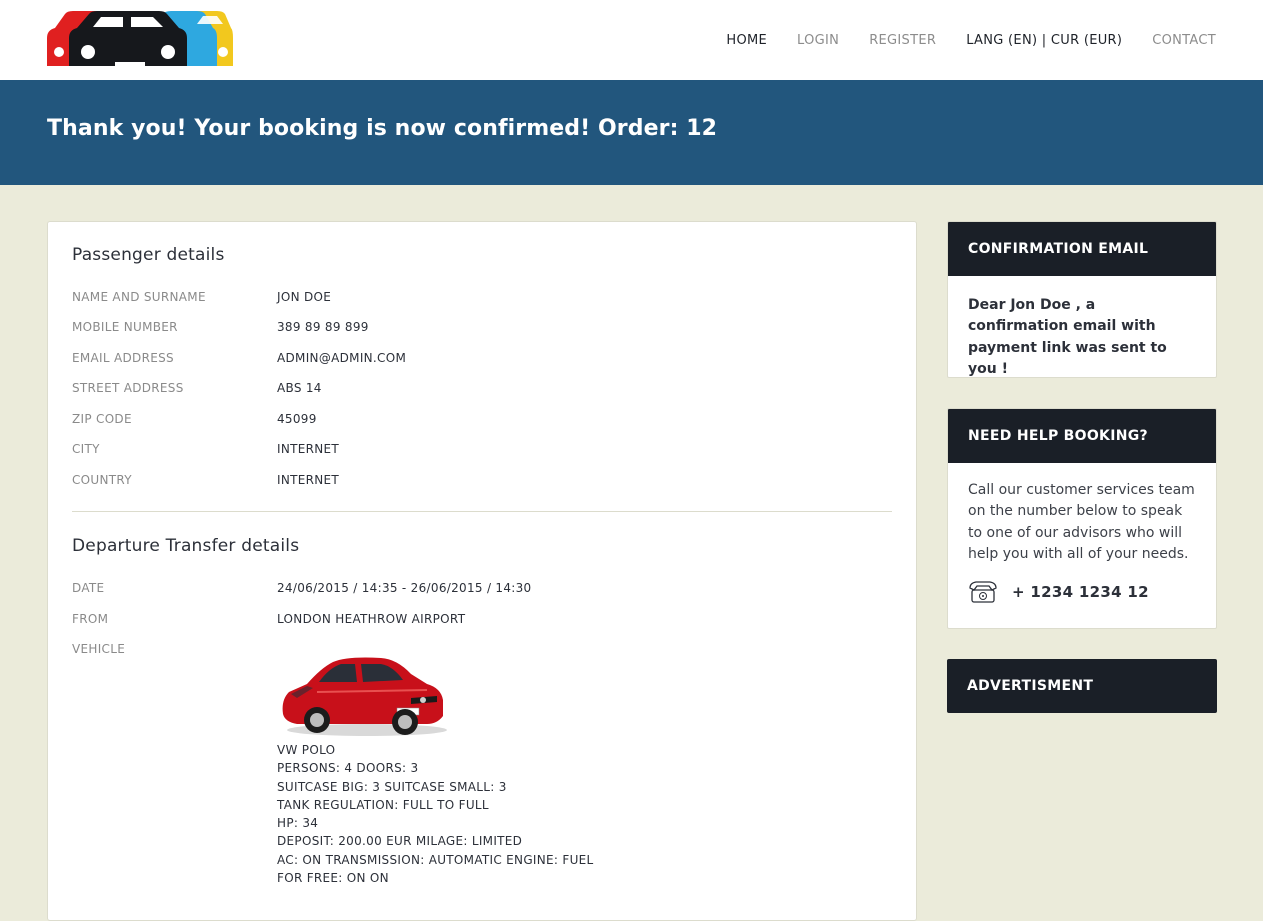  Describe the element at coordinates (86, 449) in the screenshot. I see `city-label: CITY` at that location.